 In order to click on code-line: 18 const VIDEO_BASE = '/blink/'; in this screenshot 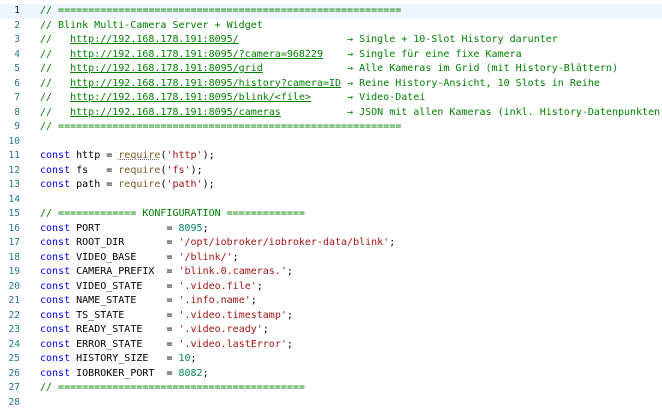, I will do `click(331, 258)`.